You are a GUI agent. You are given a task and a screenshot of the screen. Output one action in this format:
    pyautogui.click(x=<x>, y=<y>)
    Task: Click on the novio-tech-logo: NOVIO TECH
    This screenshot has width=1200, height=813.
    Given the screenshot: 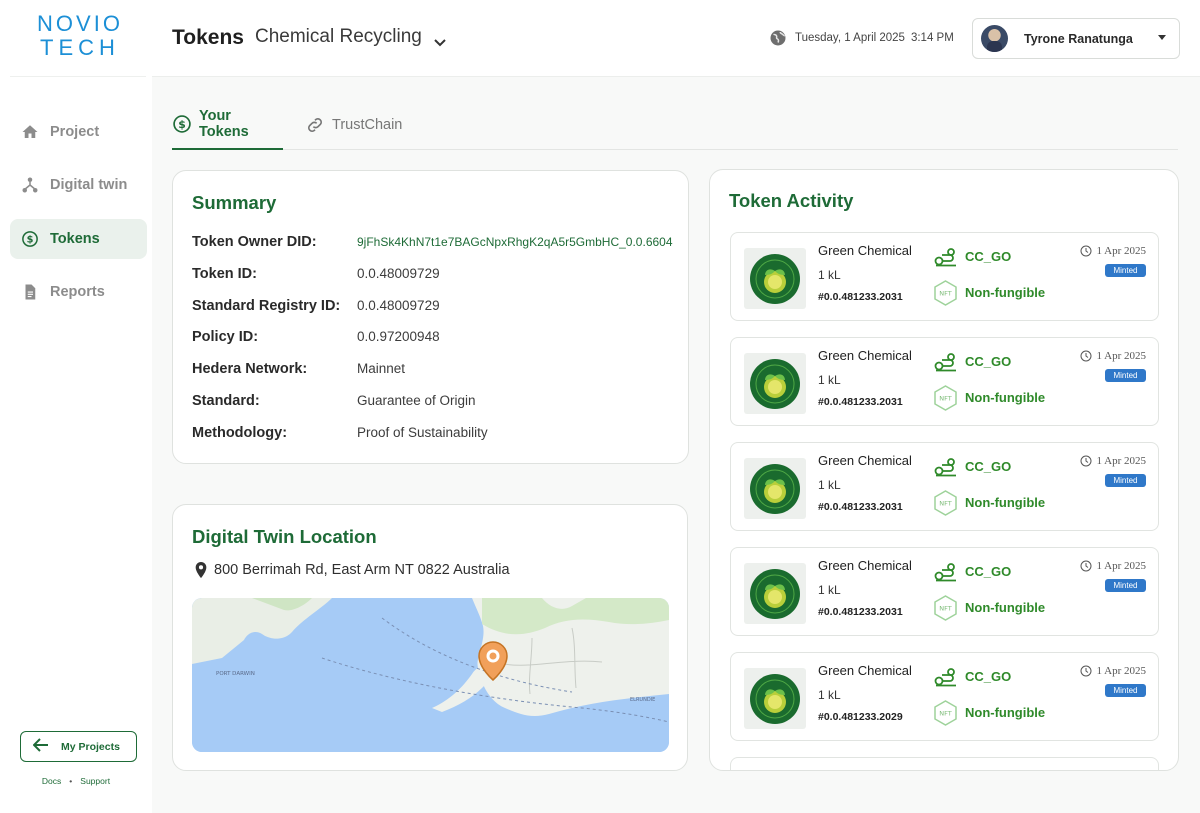 What is the action you would take?
    pyautogui.click(x=80, y=38)
    